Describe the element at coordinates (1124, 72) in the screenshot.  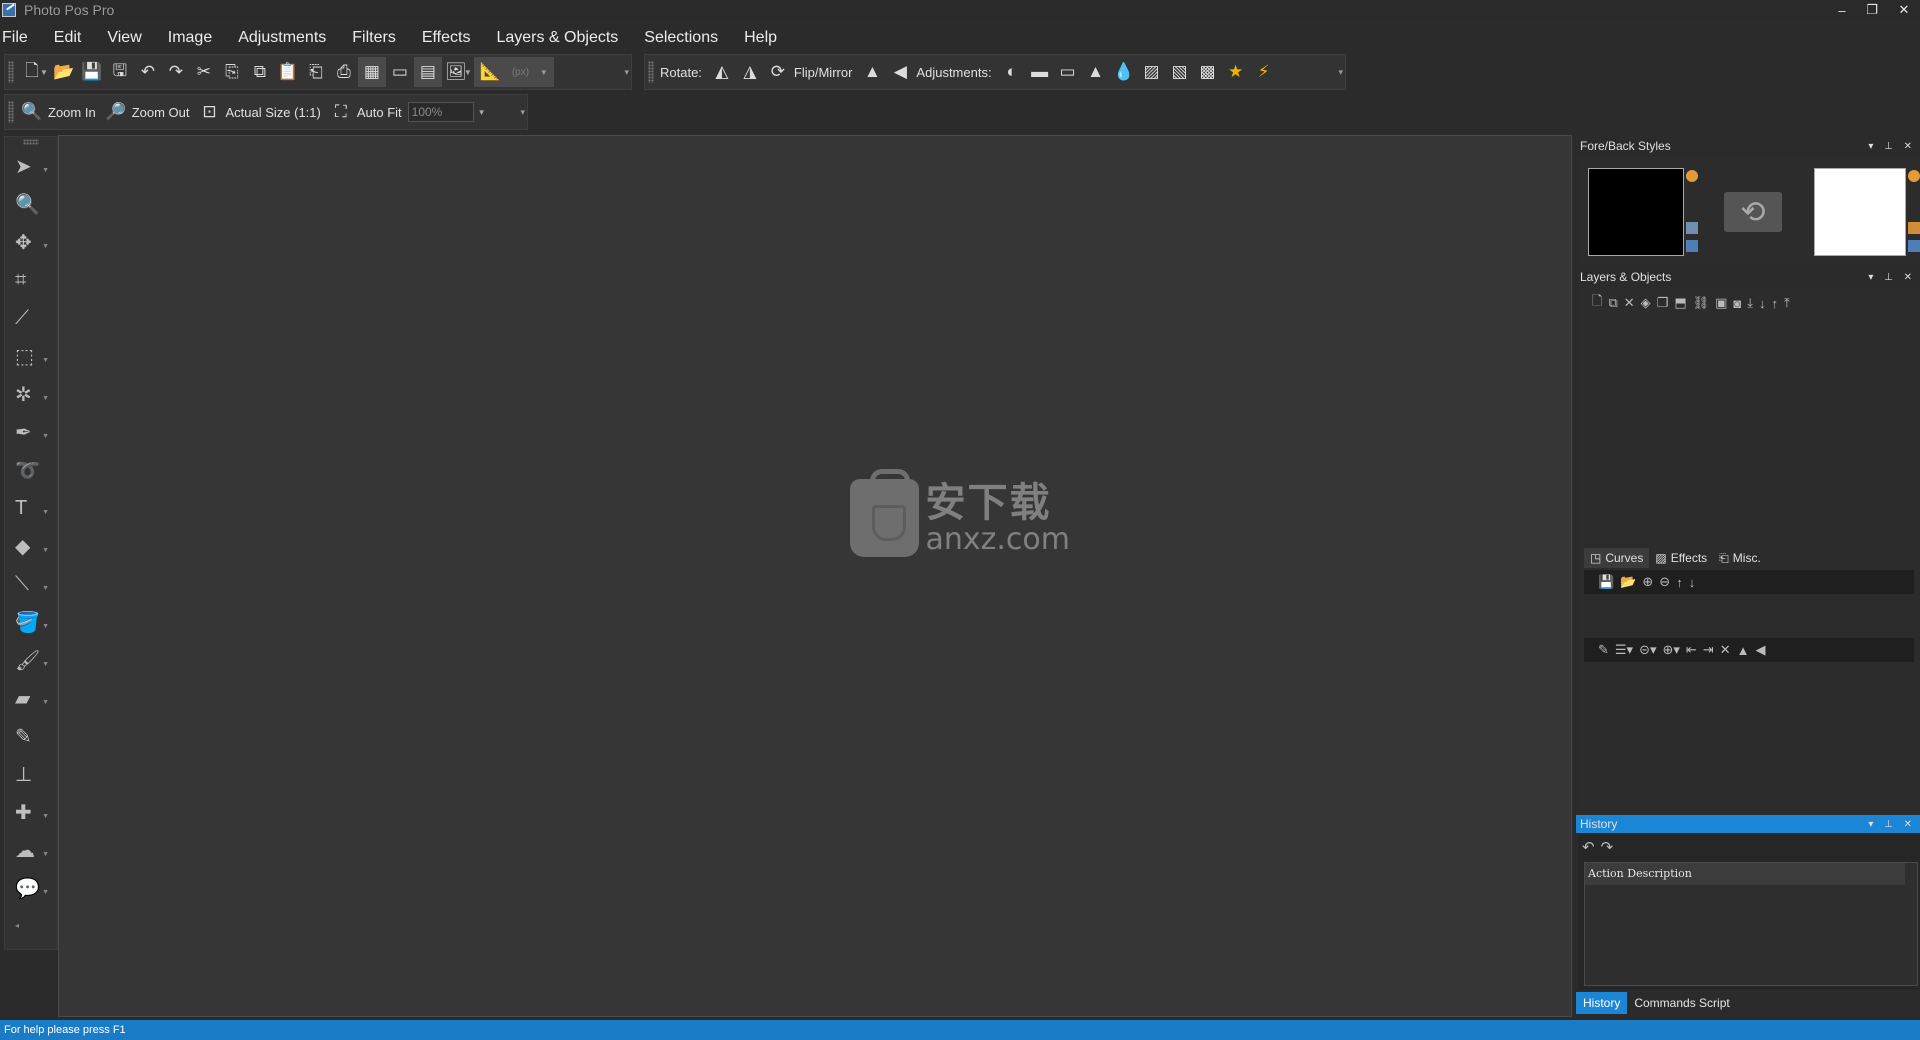
I see `color-drop-icon: 💧` at that location.